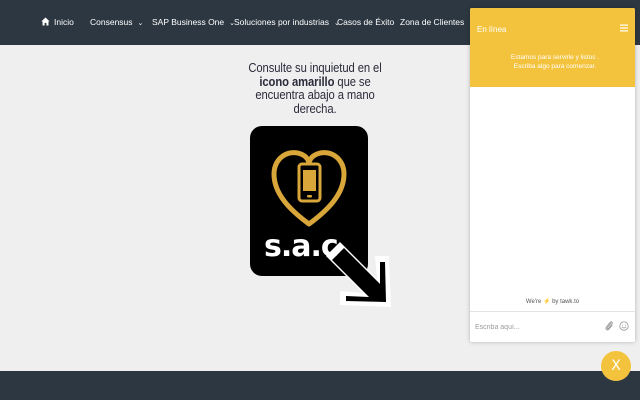 Image resolution: width=640 pixels, height=400 pixels. I want to click on phone-icon, so click(309, 182).